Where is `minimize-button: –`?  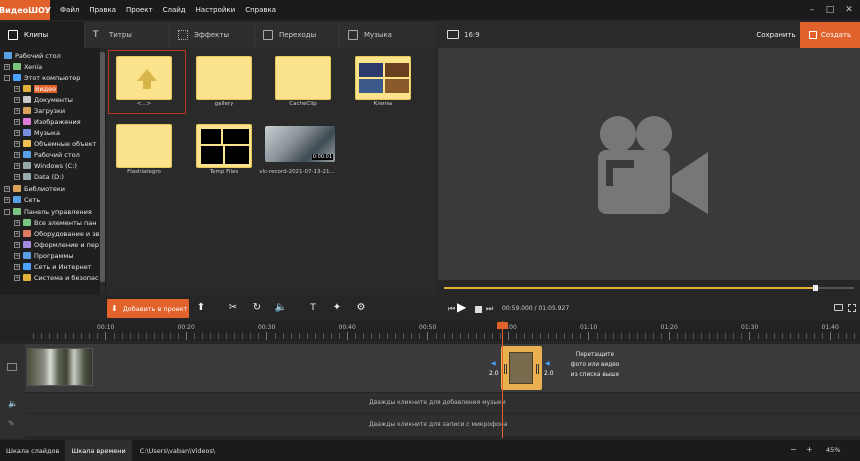
minimize-button: – is located at coordinates (812, 10).